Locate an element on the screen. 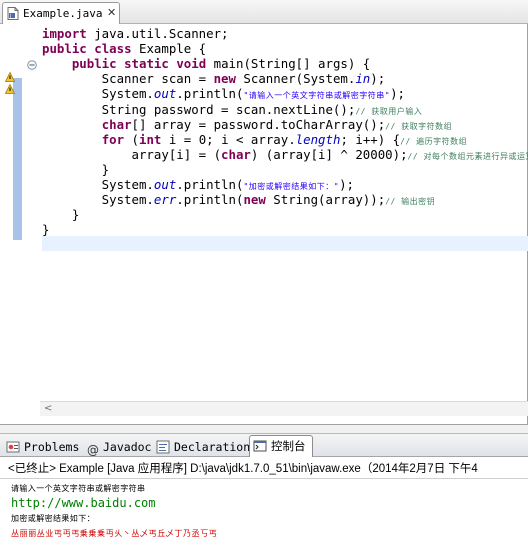  code-line: Scanner scan = new Scanner(System.in); is located at coordinates (214, 79).